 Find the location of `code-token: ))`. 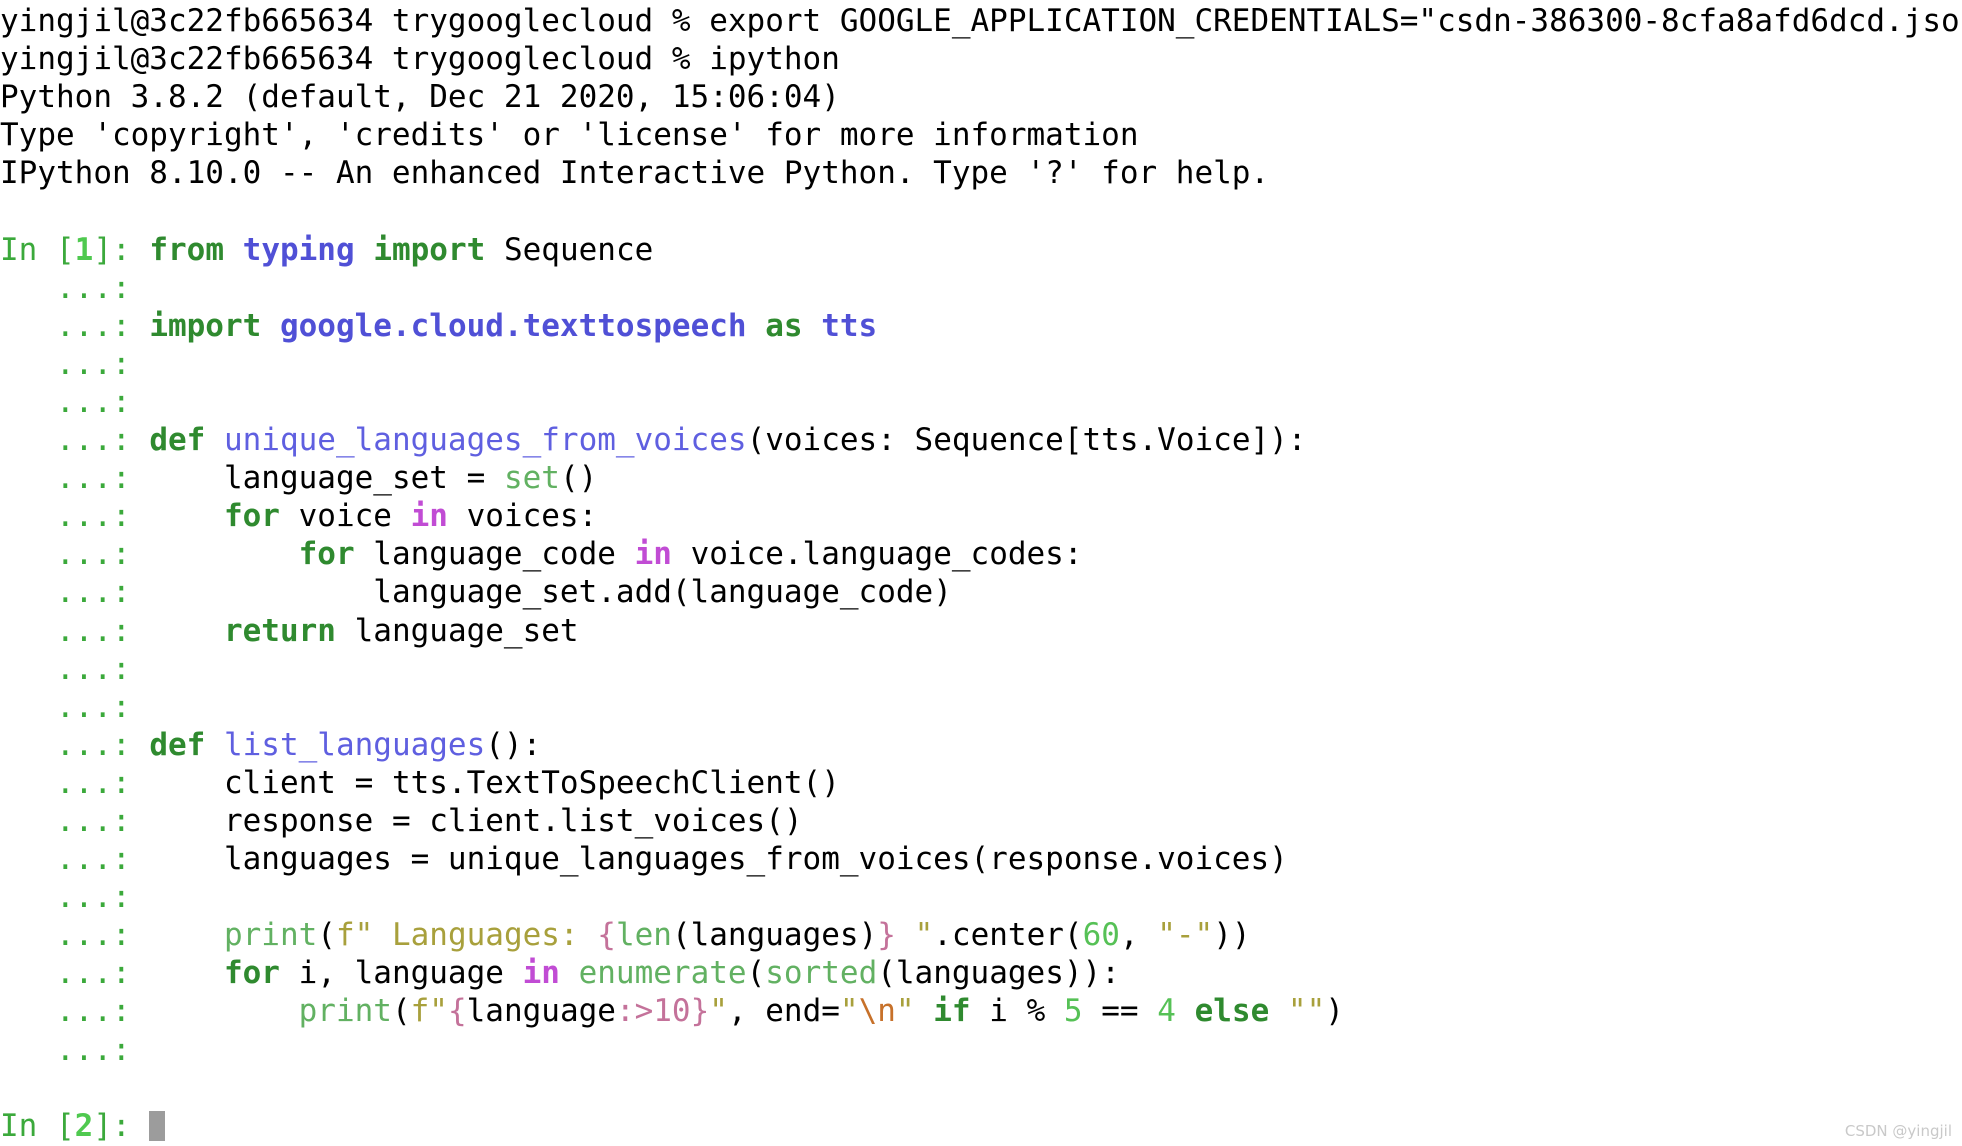

code-token: )) is located at coordinates (1232, 935).